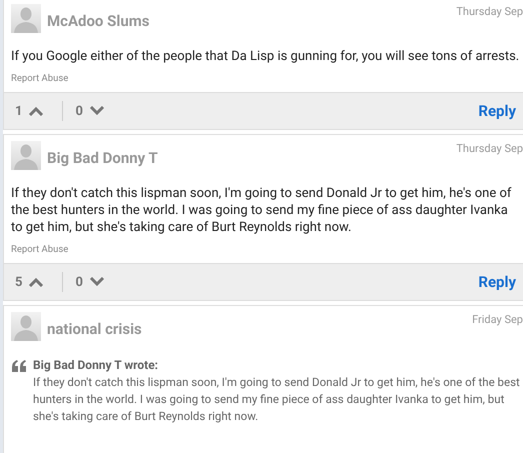 Image resolution: width=523 pixels, height=453 pixels. I want to click on upvote-count: 5, so click(18, 282).